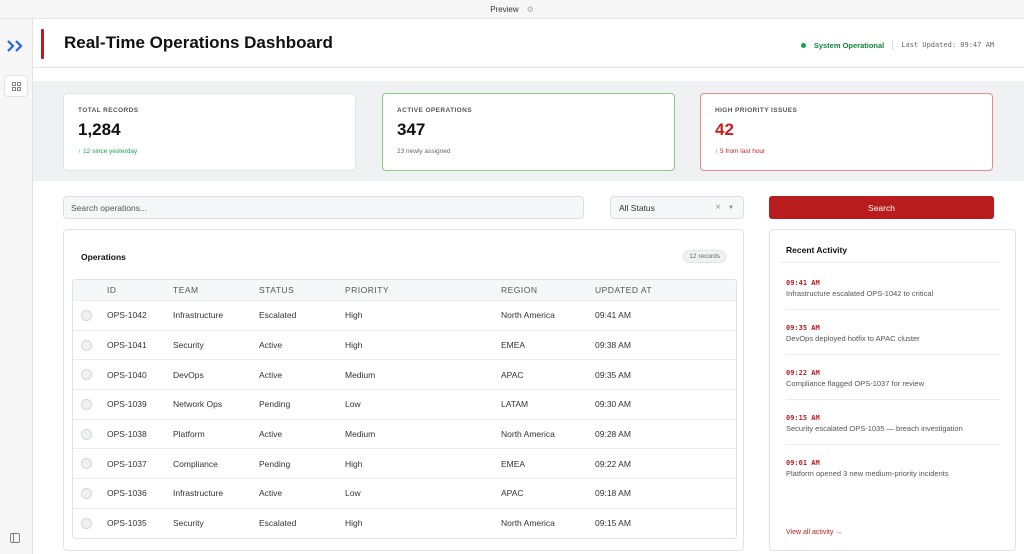 The image size is (1024, 554). I want to click on cell-id: OPS-1039, so click(127, 404).